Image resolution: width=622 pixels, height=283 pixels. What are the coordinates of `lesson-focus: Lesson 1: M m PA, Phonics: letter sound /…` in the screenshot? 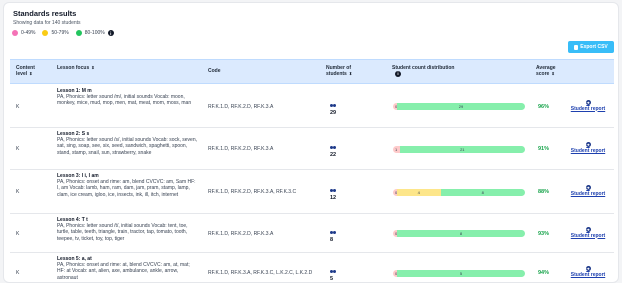 It's located at (127, 97).